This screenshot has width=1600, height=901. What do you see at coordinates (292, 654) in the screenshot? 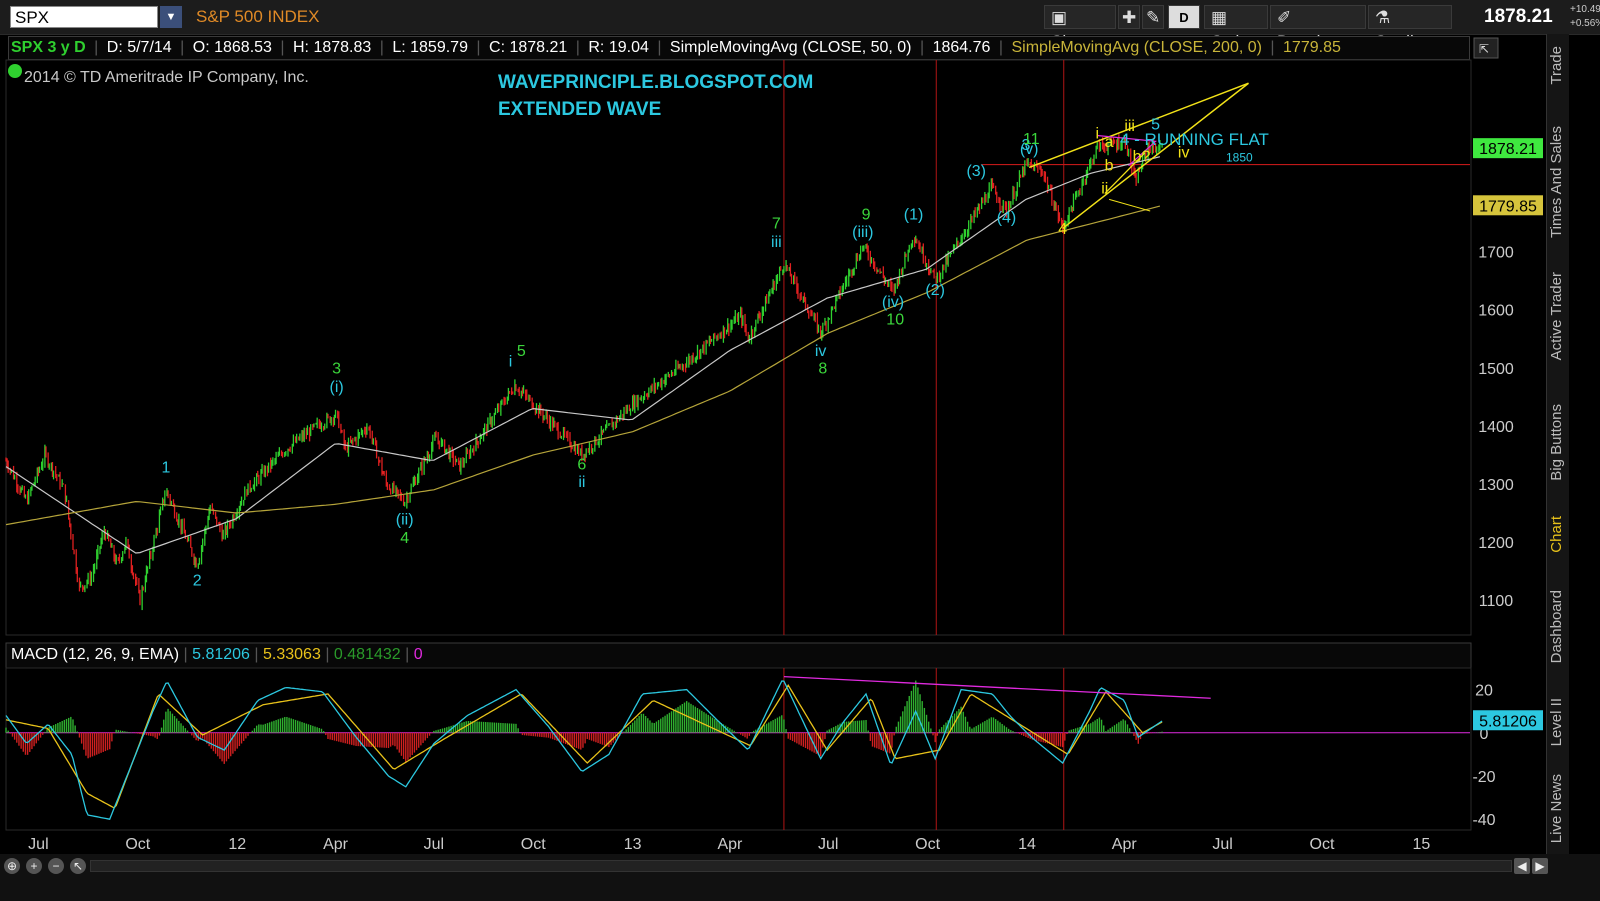
I see `macd-avg: 5.33063` at bounding box center [292, 654].